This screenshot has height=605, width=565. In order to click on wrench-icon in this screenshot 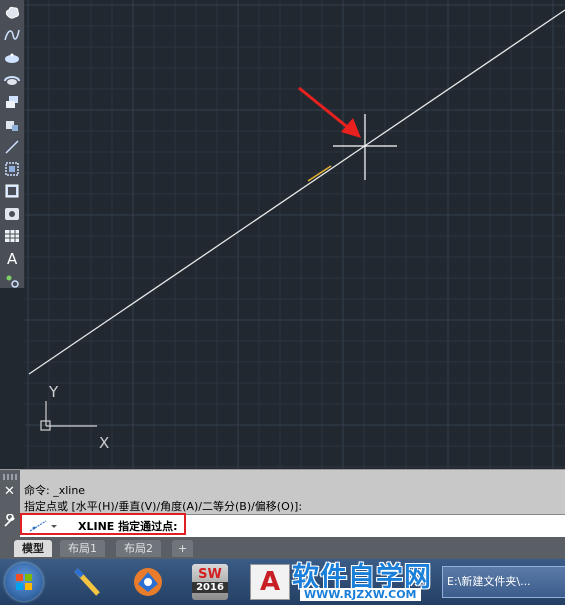, I will do `click(10, 521)`.